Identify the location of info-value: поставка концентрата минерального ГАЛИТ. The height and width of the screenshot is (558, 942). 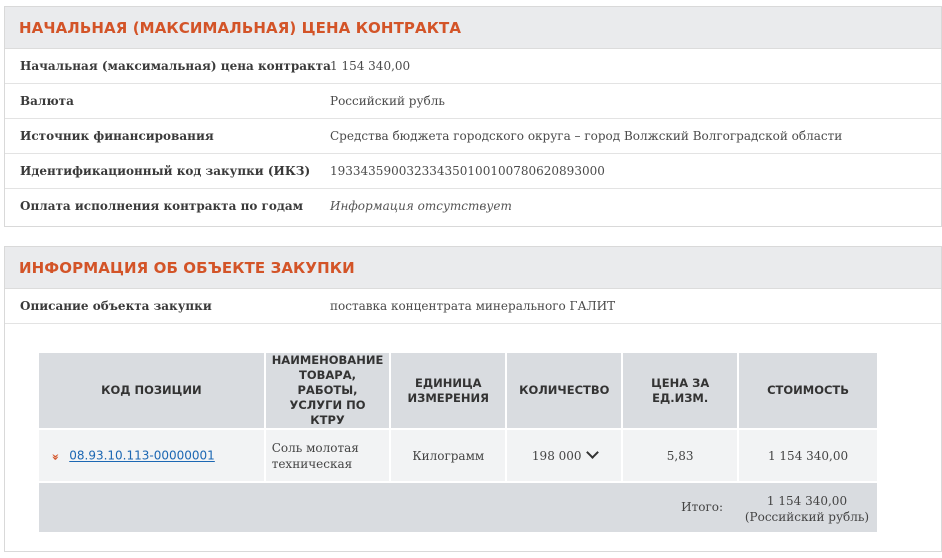
(473, 306).